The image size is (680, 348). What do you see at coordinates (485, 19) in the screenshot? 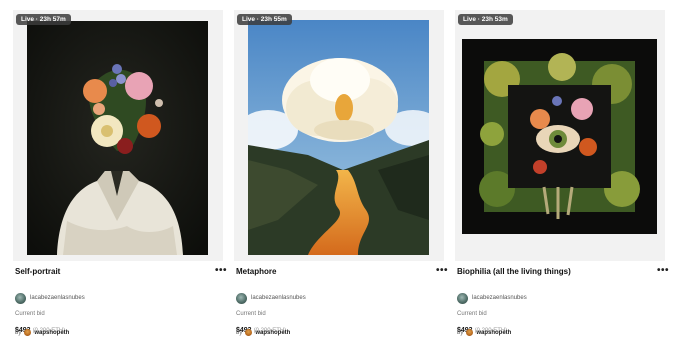
I see `live-auction-badge: Live · 23h 53m` at bounding box center [485, 19].